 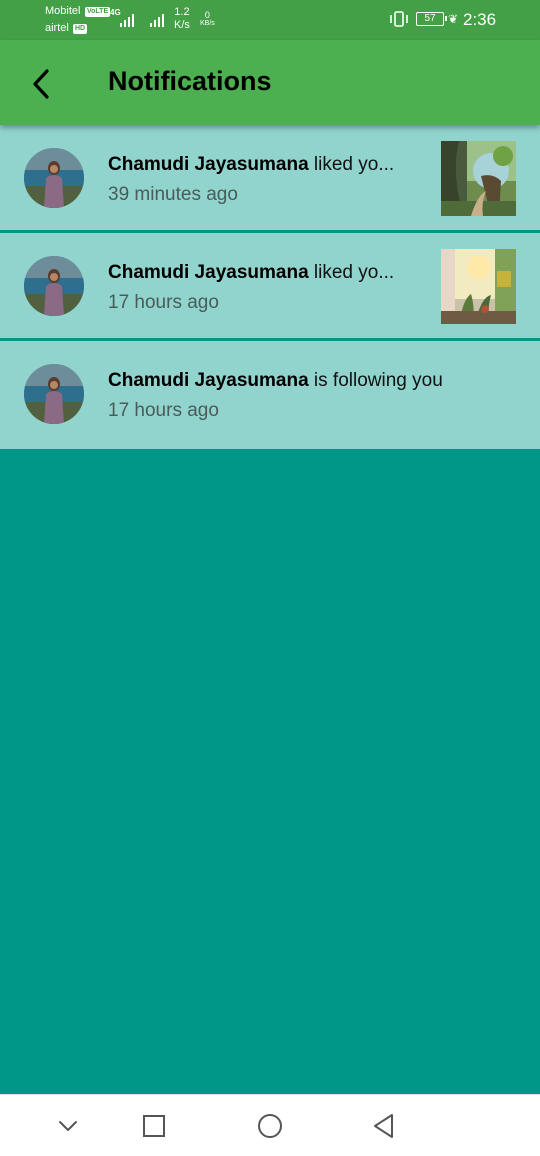 I want to click on volte-badge: VoLTE, so click(x=98, y=12).